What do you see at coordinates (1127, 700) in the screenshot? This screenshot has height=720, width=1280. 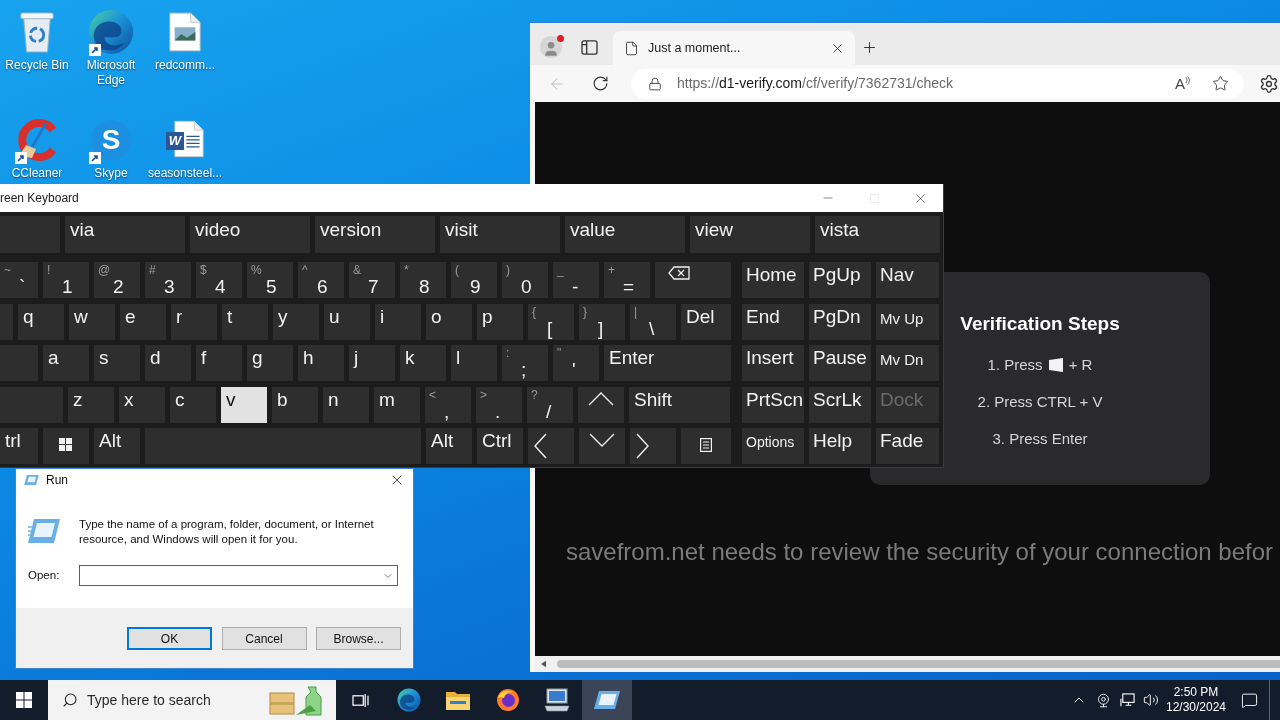 I see `network-icon` at bounding box center [1127, 700].